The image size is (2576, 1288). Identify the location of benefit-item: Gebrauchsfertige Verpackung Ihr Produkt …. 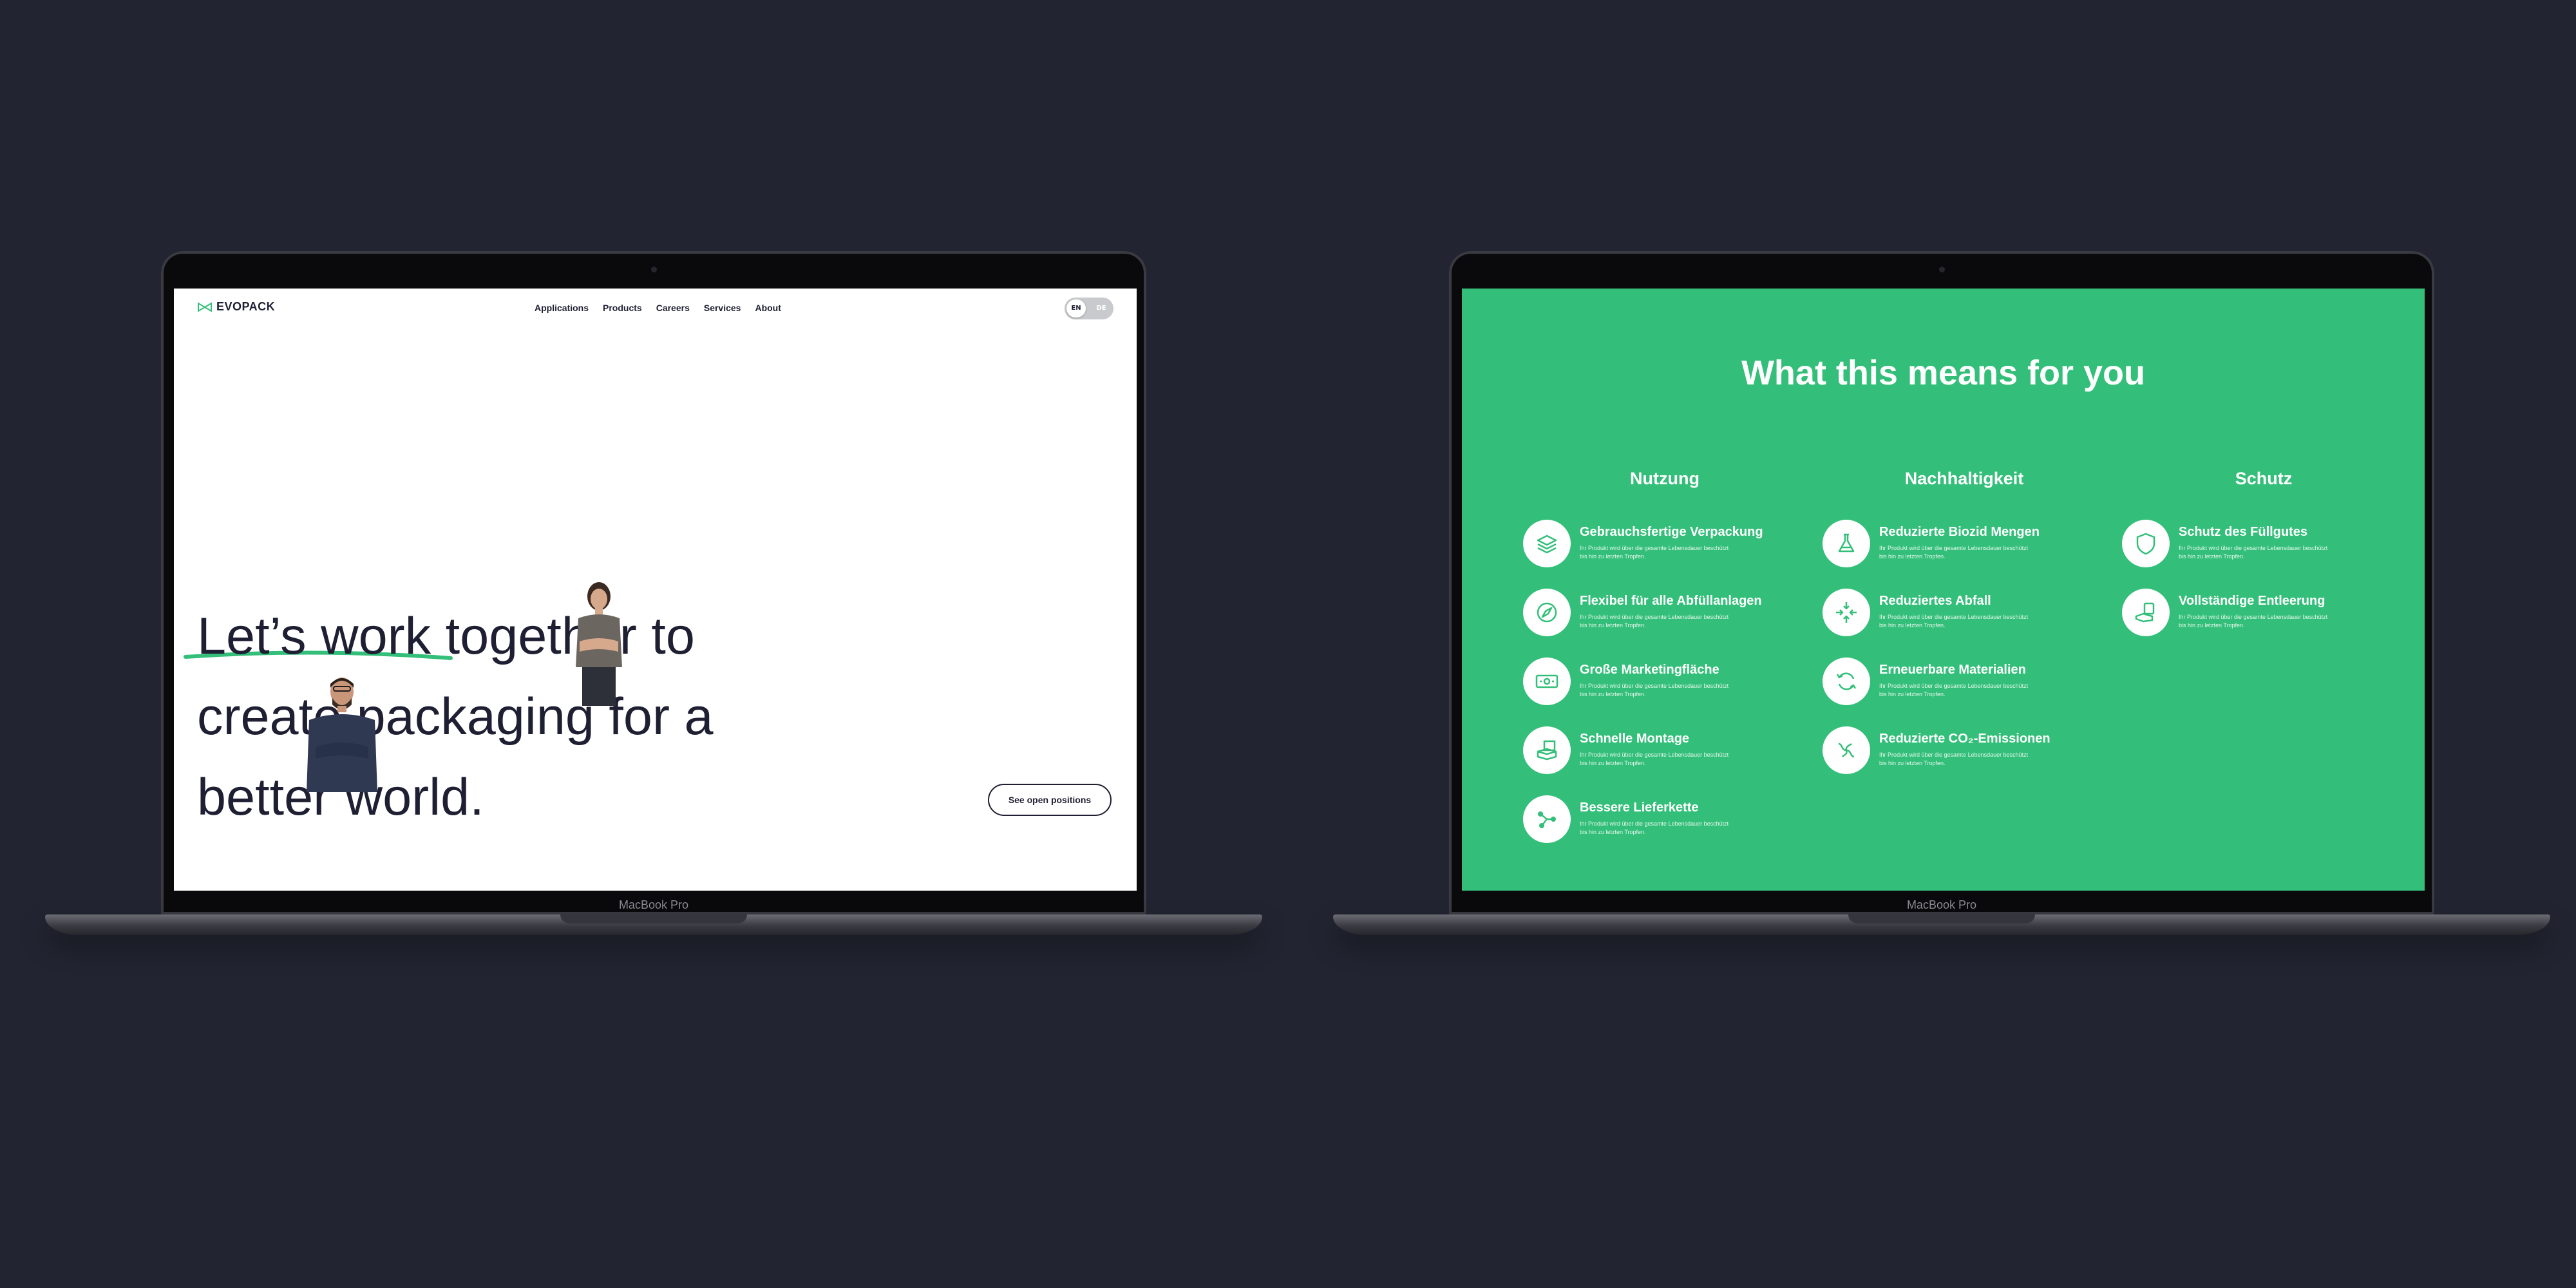
(1665, 554).